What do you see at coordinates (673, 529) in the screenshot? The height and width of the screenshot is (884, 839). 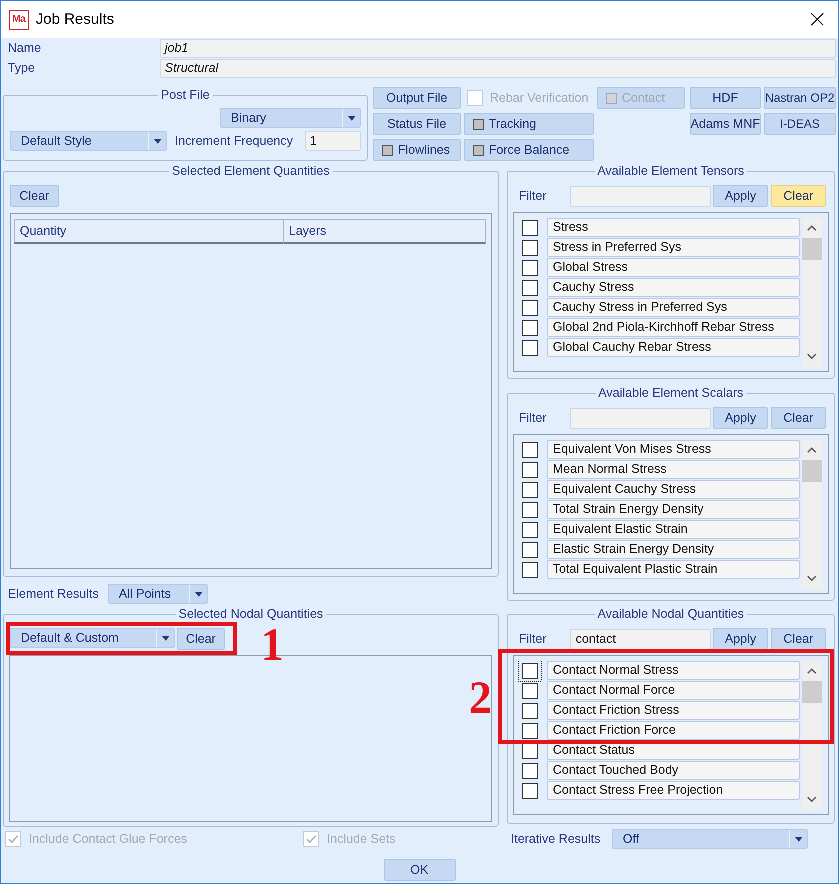 I see `list-item: Equivalent Elastic Strain` at bounding box center [673, 529].